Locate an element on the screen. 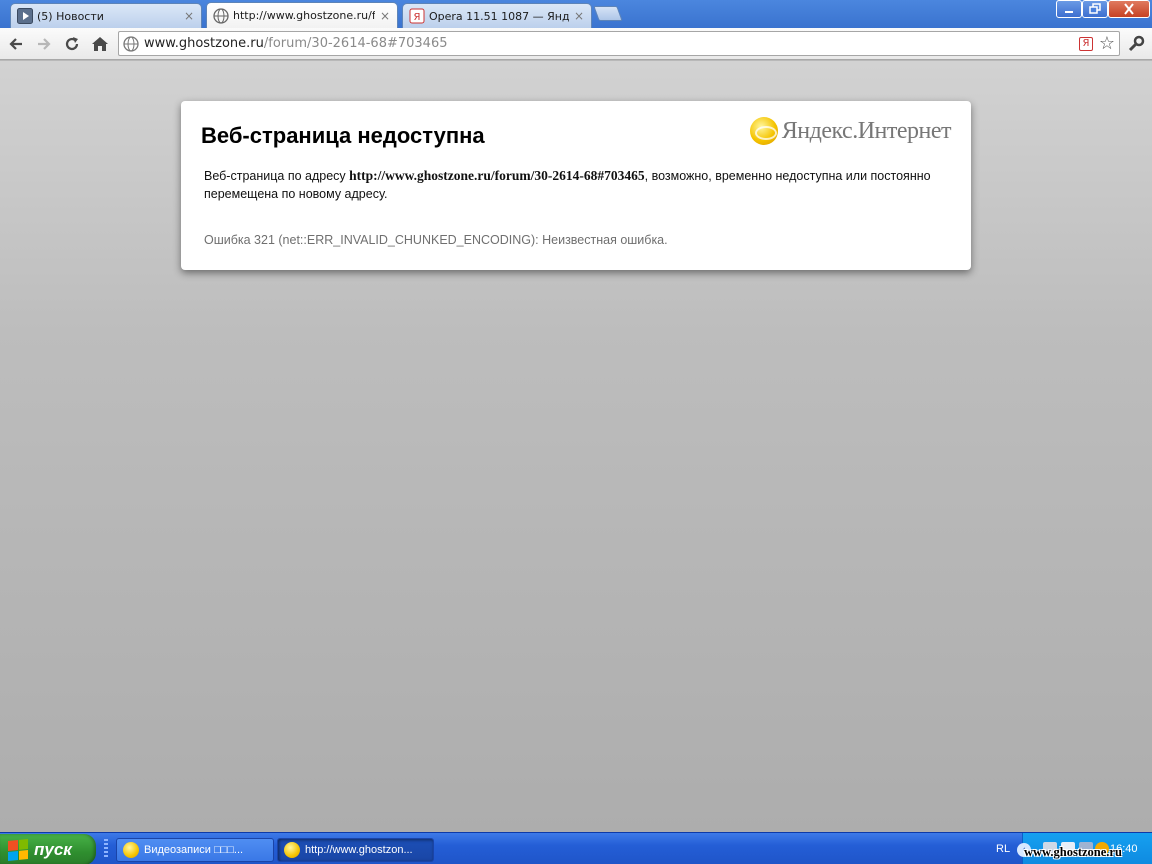  back-button is located at coordinates (16, 44).